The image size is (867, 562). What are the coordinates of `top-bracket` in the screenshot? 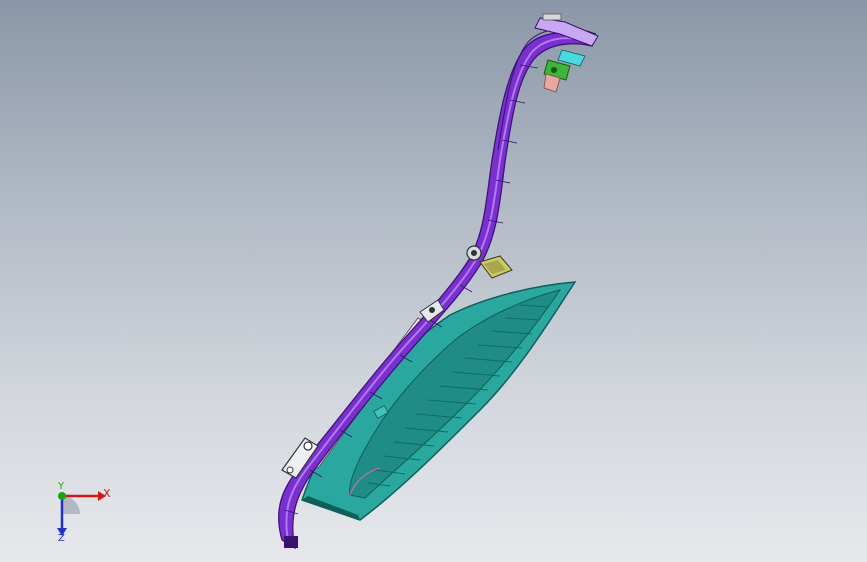 It's located at (566, 53).